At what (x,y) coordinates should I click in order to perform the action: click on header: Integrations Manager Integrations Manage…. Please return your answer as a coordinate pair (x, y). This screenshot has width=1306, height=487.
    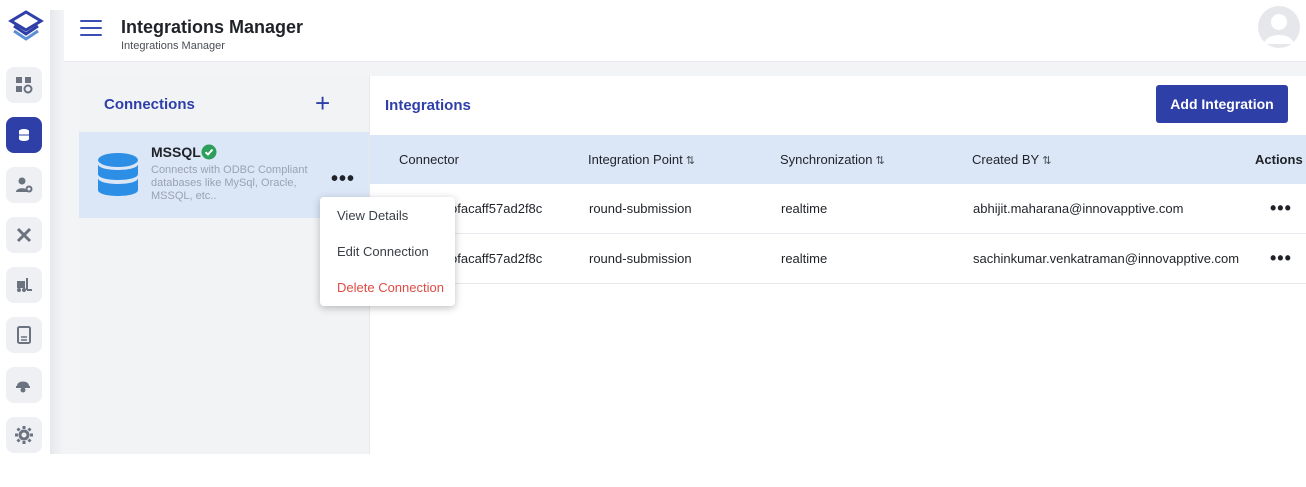
    Looking at the image, I should click on (685, 34).